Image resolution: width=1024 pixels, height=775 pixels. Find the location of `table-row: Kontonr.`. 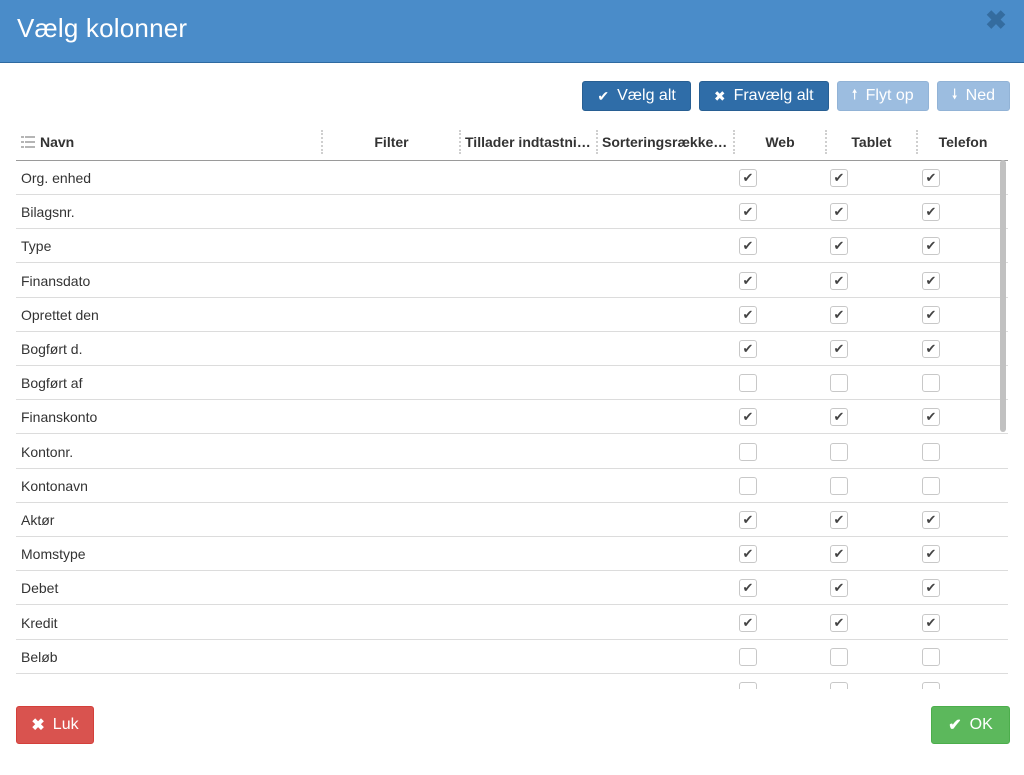

table-row: Kontonr. is located at coordinates (512, 452).